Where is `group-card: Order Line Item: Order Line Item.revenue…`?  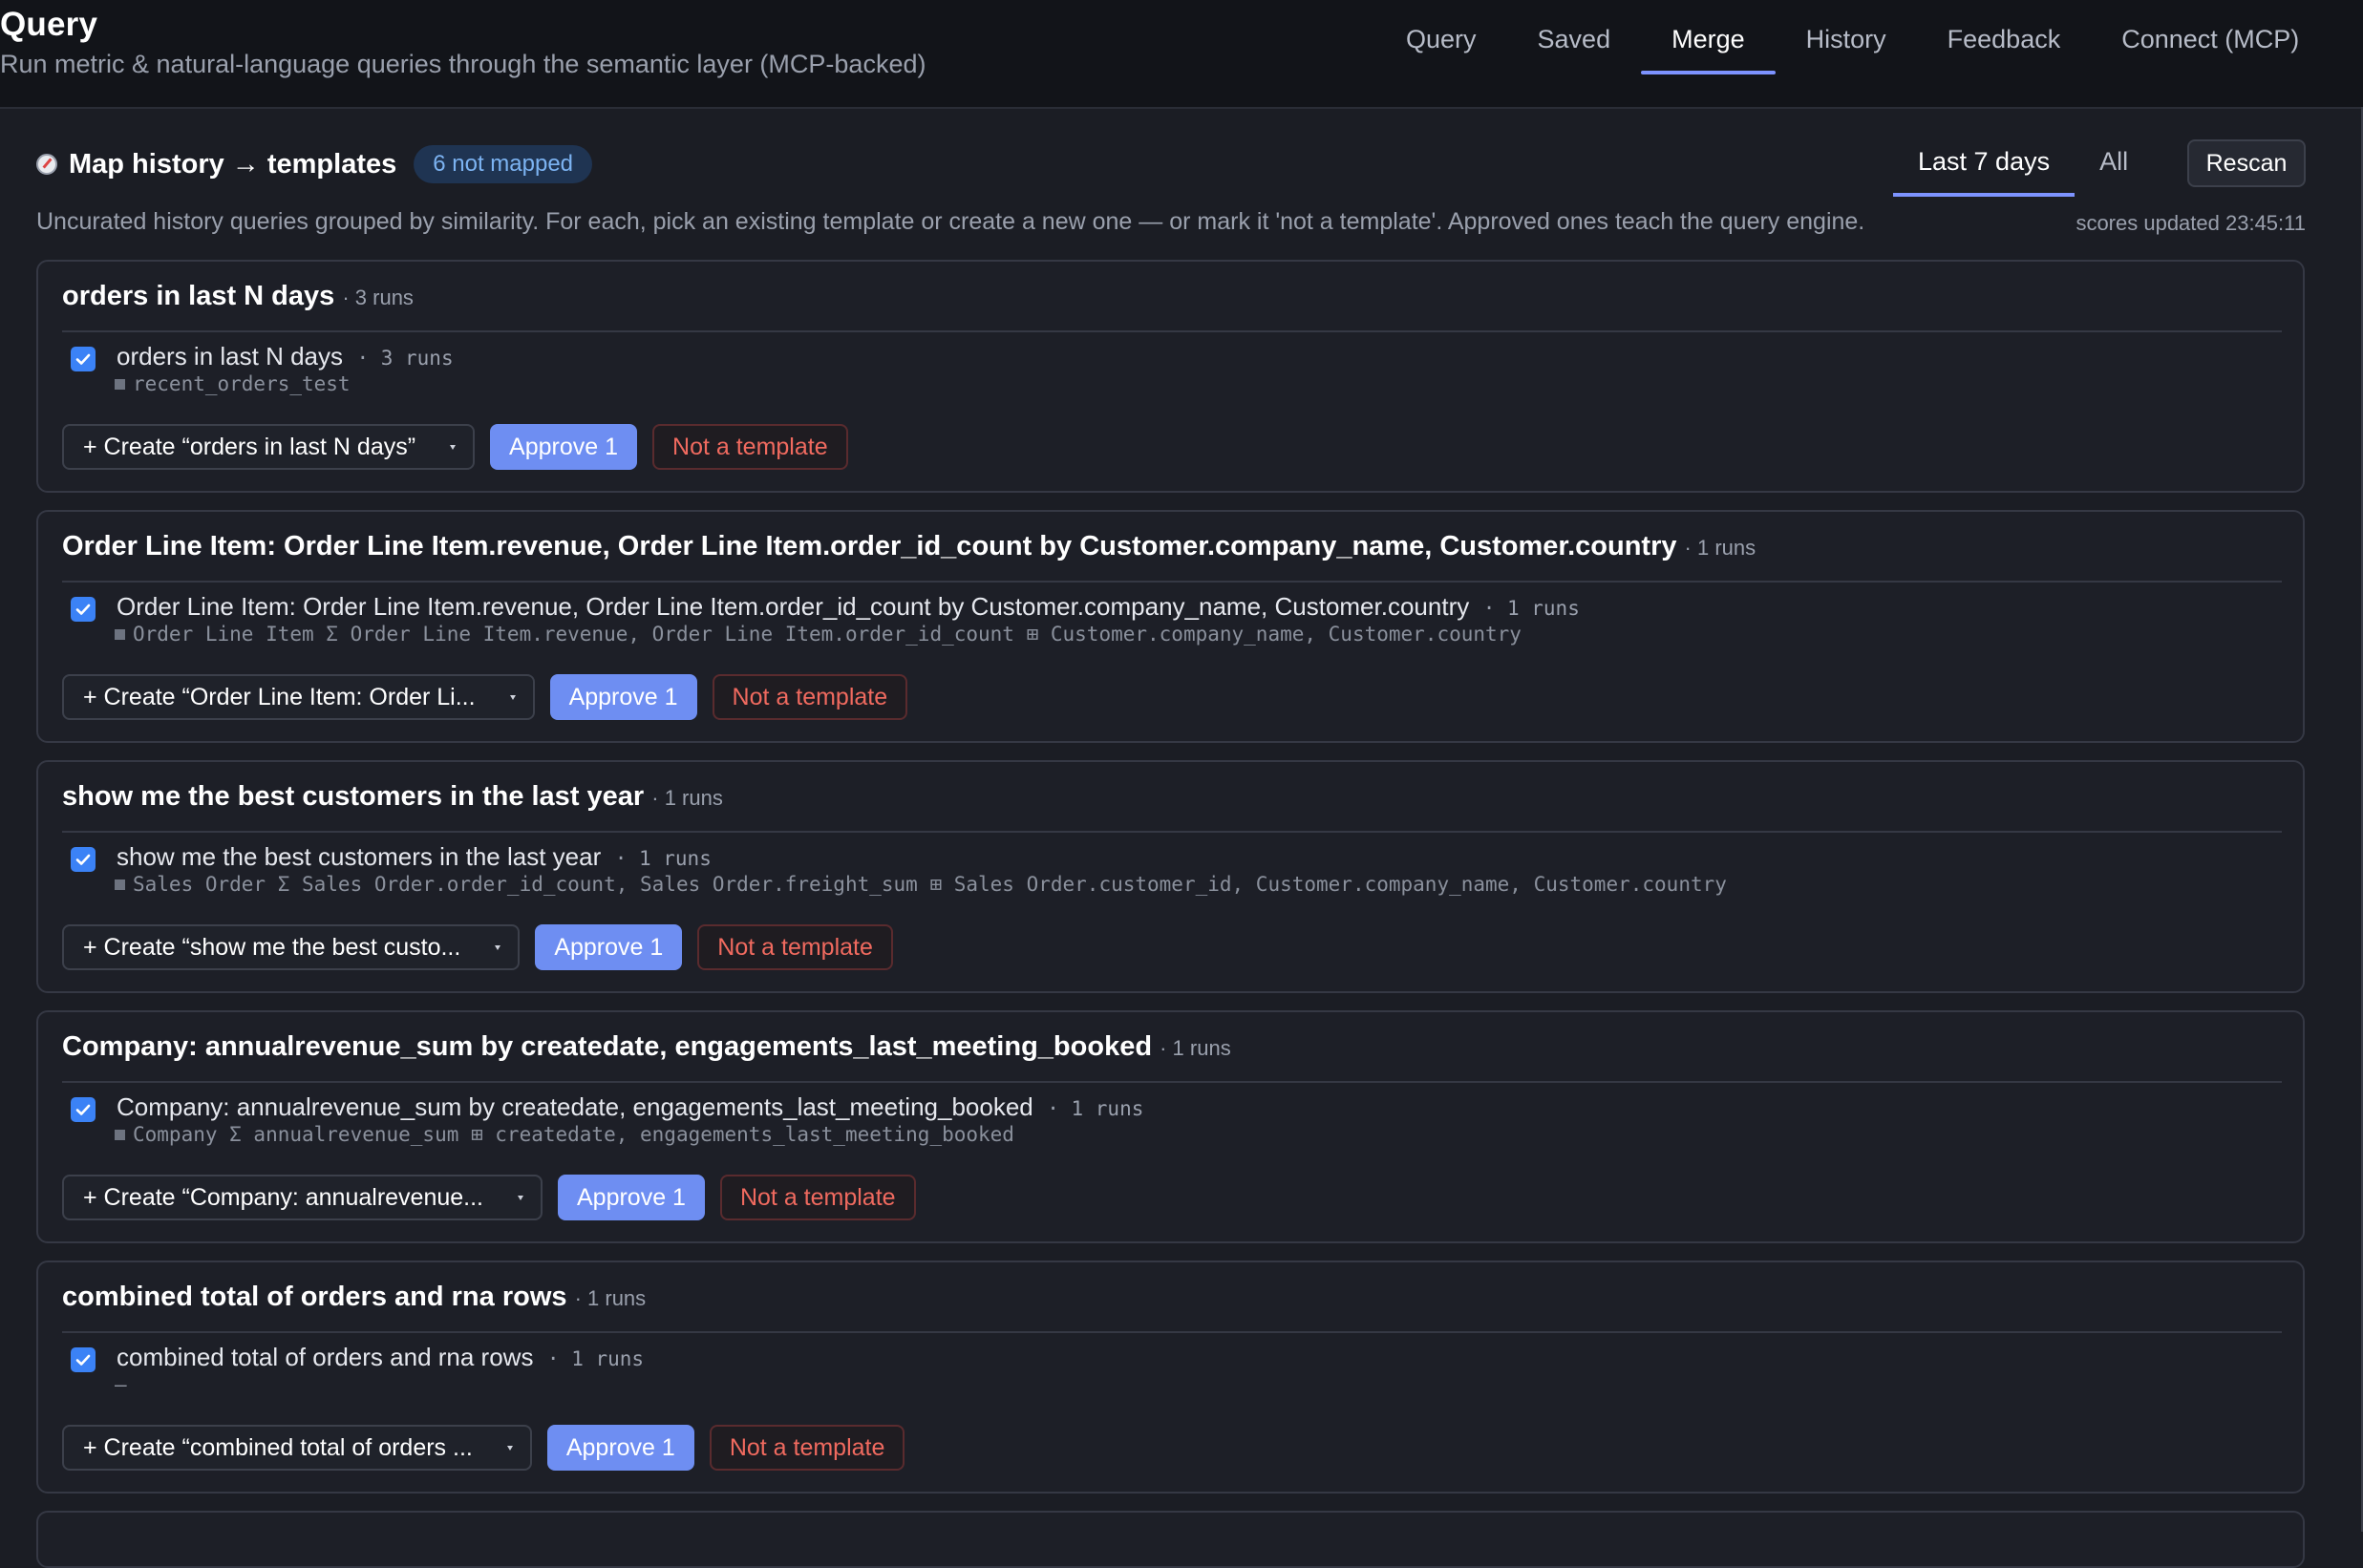 group-card: Order Line Item: Order Line Item.revenue… is located at coordinates (1170, 626).